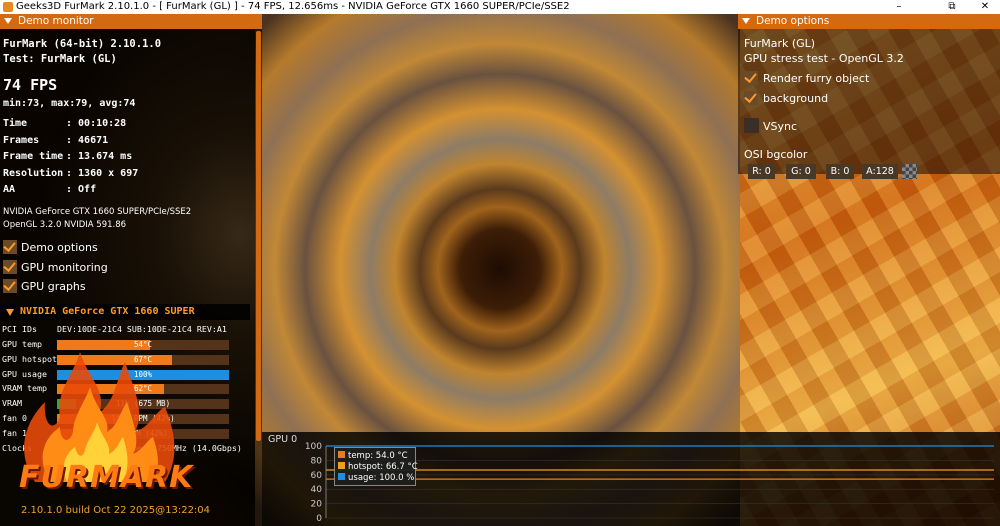 The image size is (1000, 526). Describe the element at coordinates (317, 505) in the screenshot. I see `y-tick-label: 20` at that location.